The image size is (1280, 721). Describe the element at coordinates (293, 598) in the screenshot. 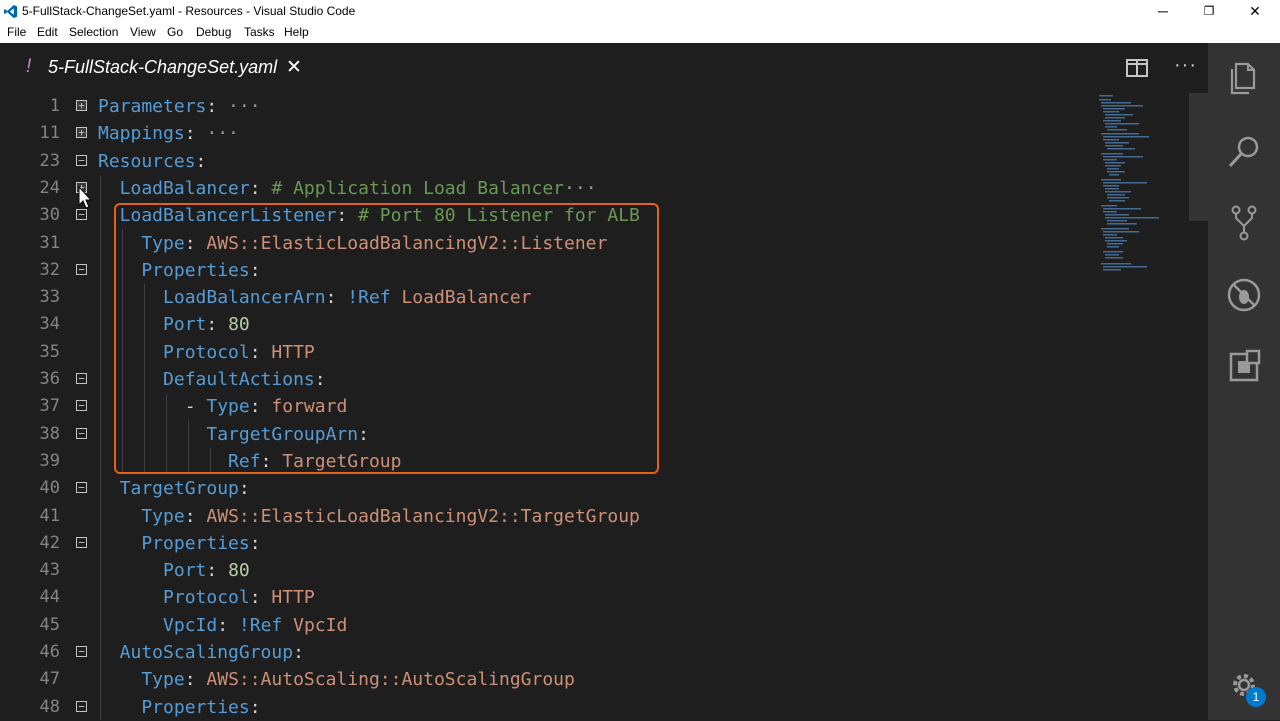

I see `code-token: HTTP` at that location.